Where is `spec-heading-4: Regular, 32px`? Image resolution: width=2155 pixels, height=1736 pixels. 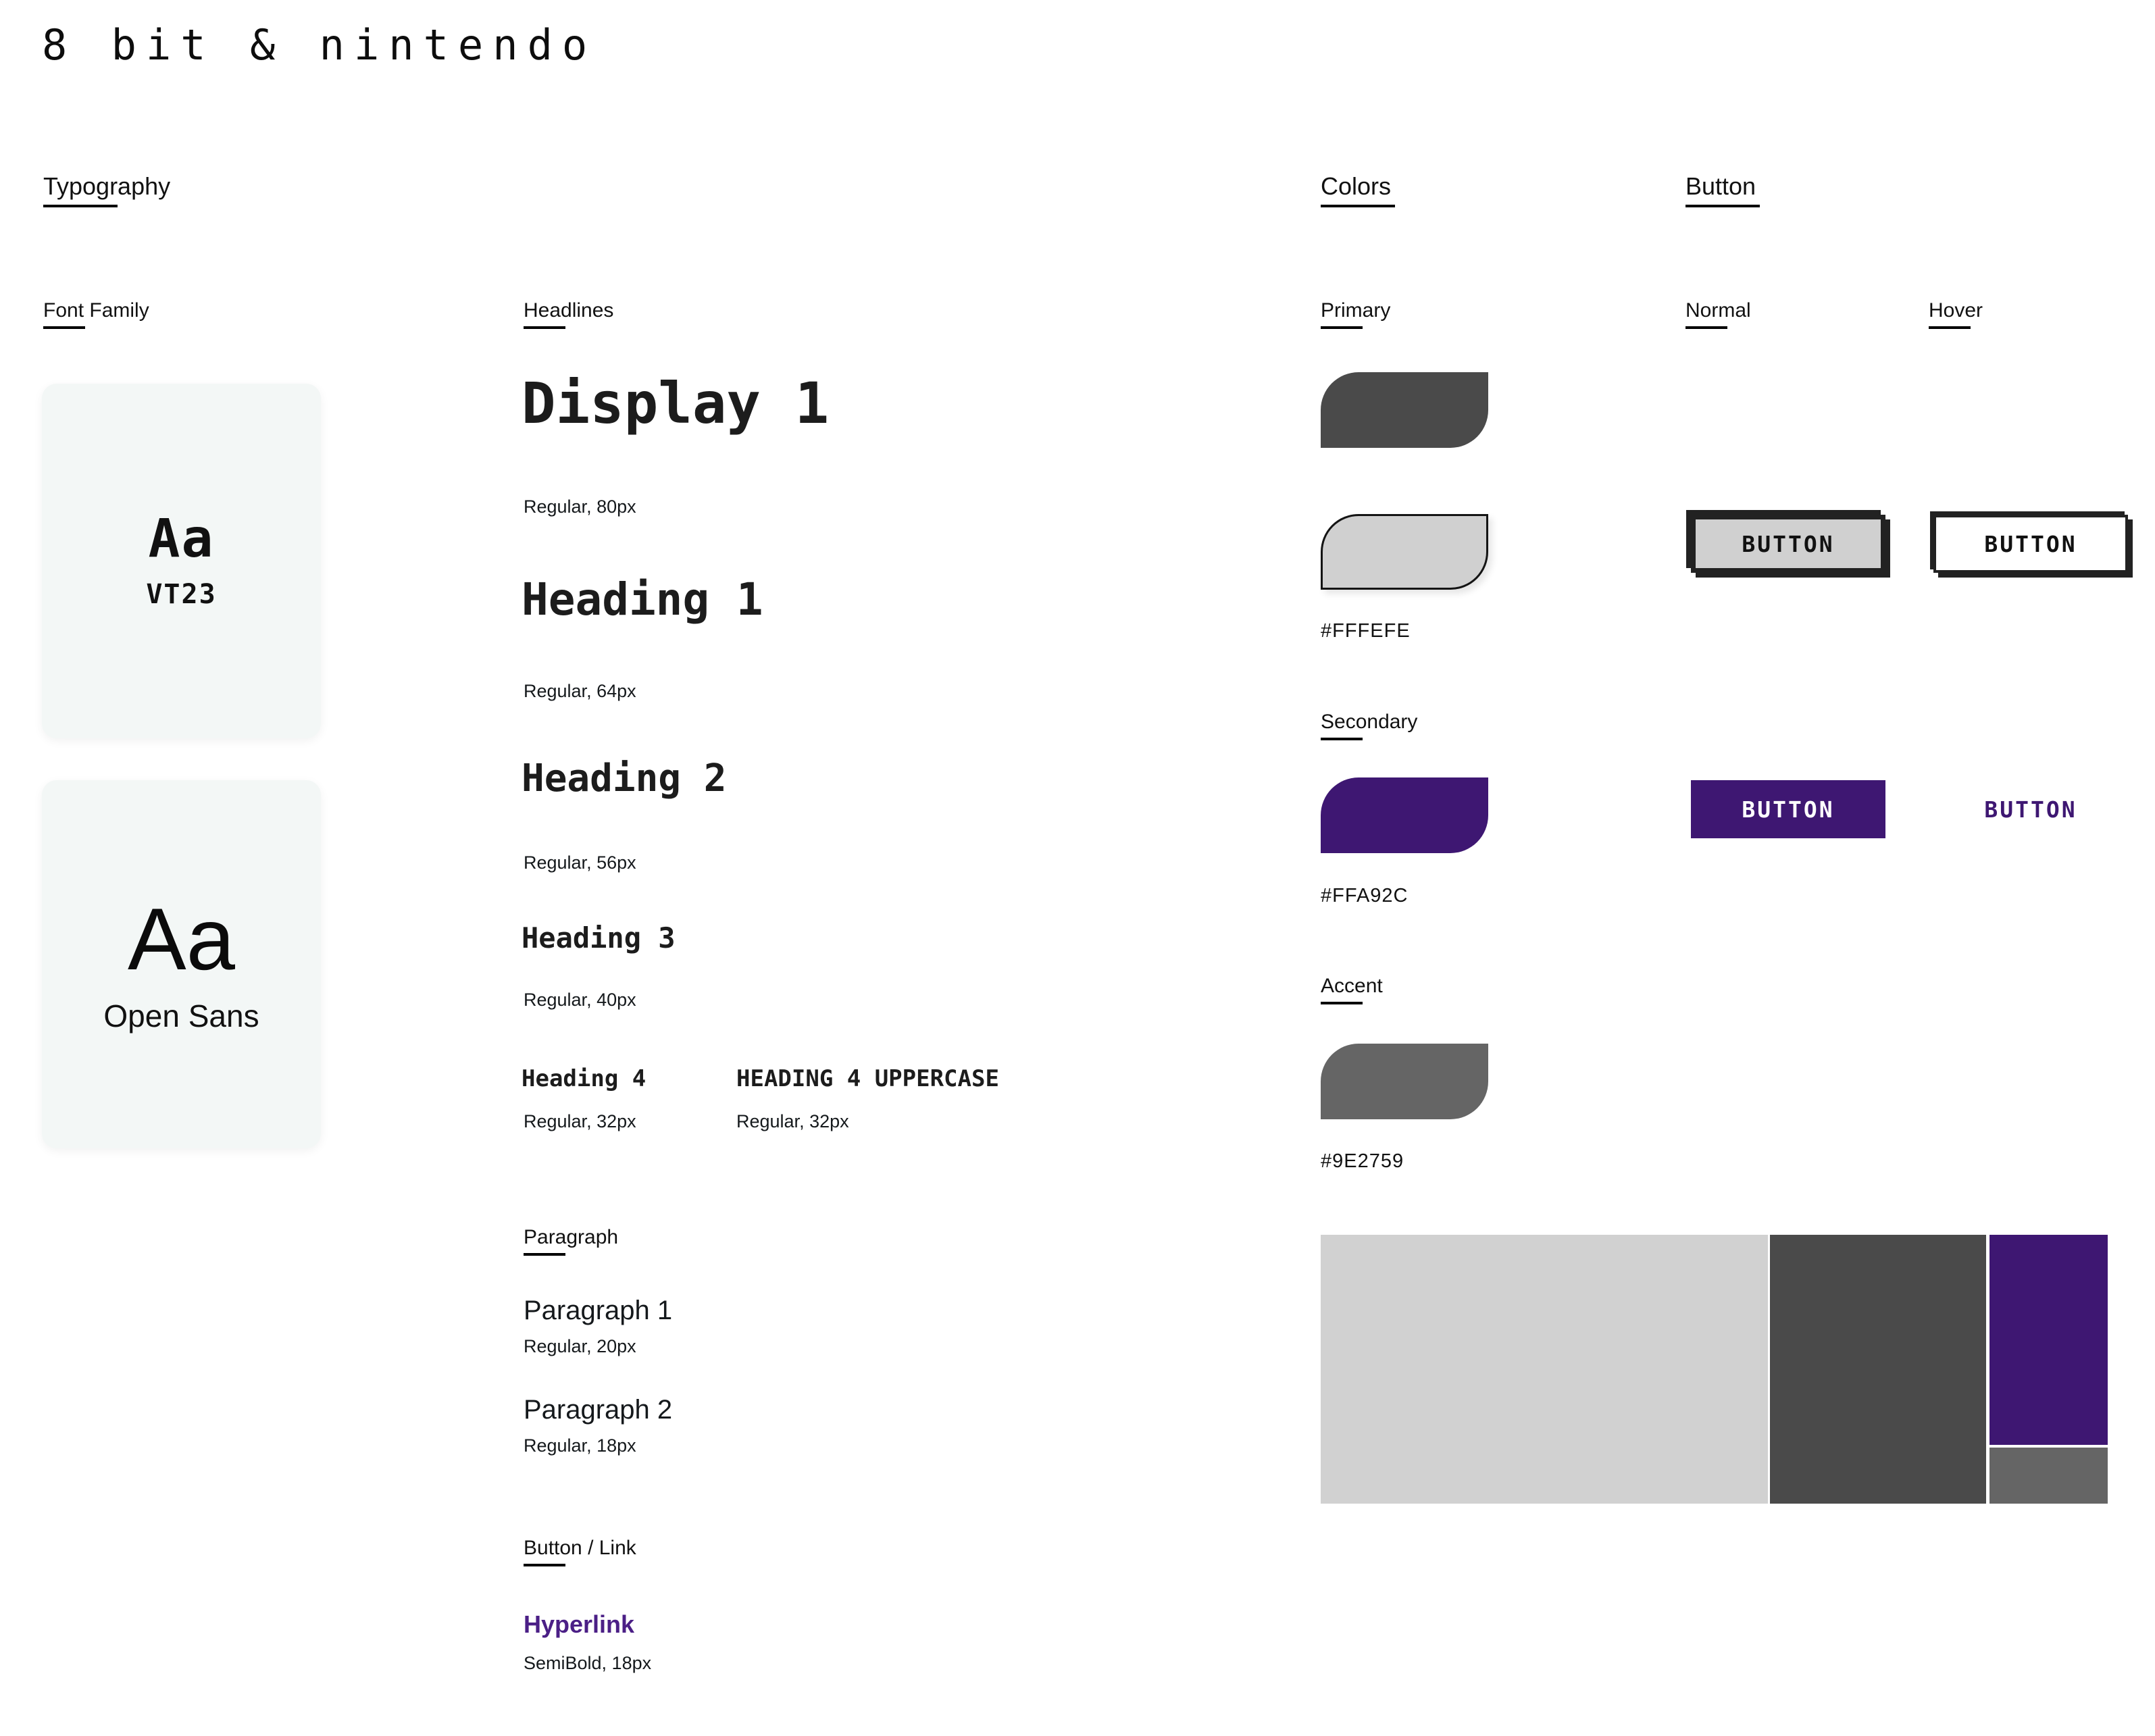
spec-heading-4: Regular, 32px is located at coordinates (580, 1121).